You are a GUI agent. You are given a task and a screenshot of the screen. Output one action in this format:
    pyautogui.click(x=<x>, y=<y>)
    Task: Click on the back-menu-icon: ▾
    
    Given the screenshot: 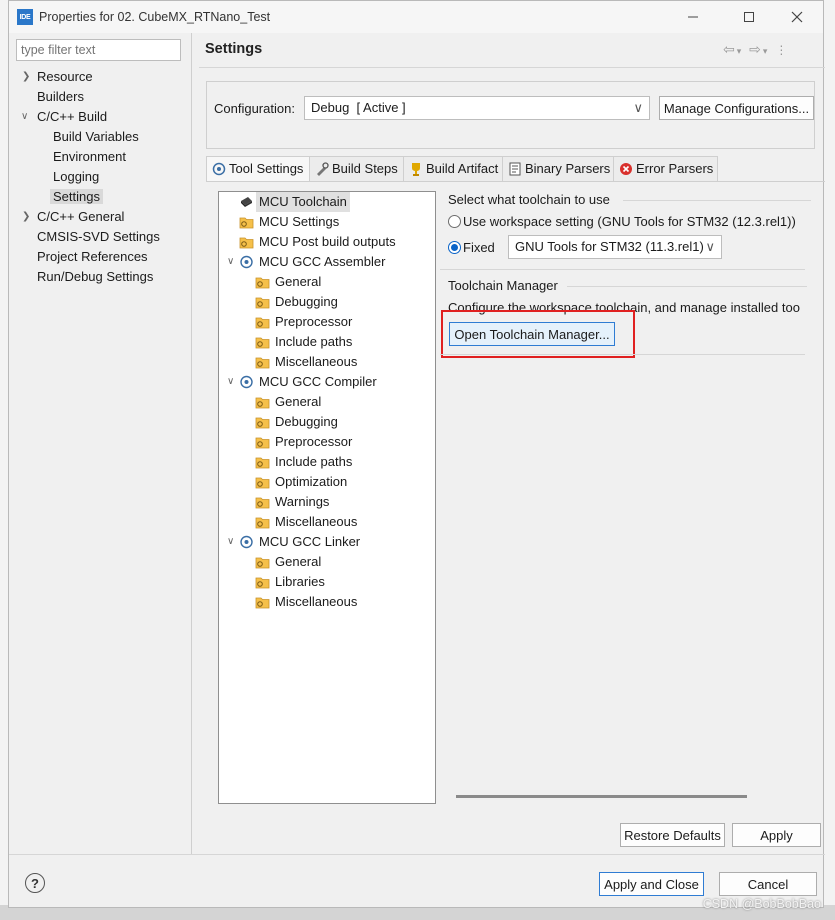 What is the action you would take?
    pyautogui.click(x=740, y=51)
    